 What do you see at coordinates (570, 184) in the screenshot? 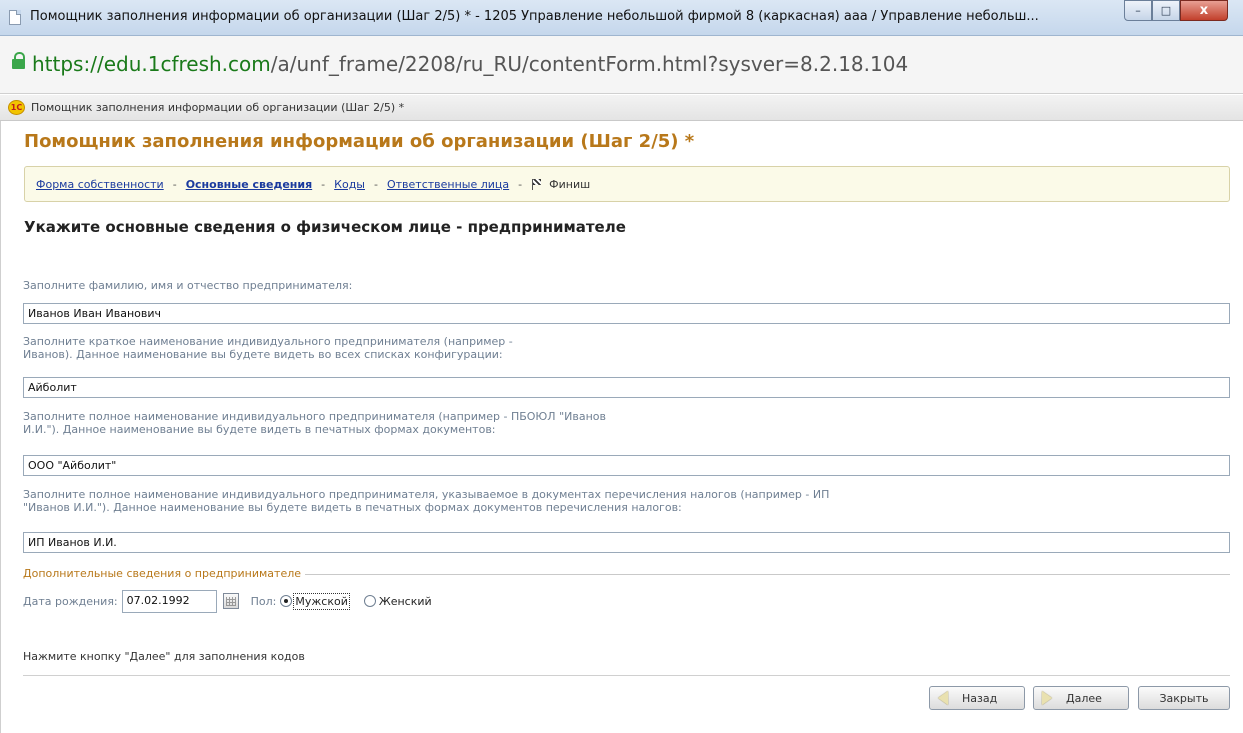
I see `step-finish-label: Финиш` at bounding box center [570, 184].